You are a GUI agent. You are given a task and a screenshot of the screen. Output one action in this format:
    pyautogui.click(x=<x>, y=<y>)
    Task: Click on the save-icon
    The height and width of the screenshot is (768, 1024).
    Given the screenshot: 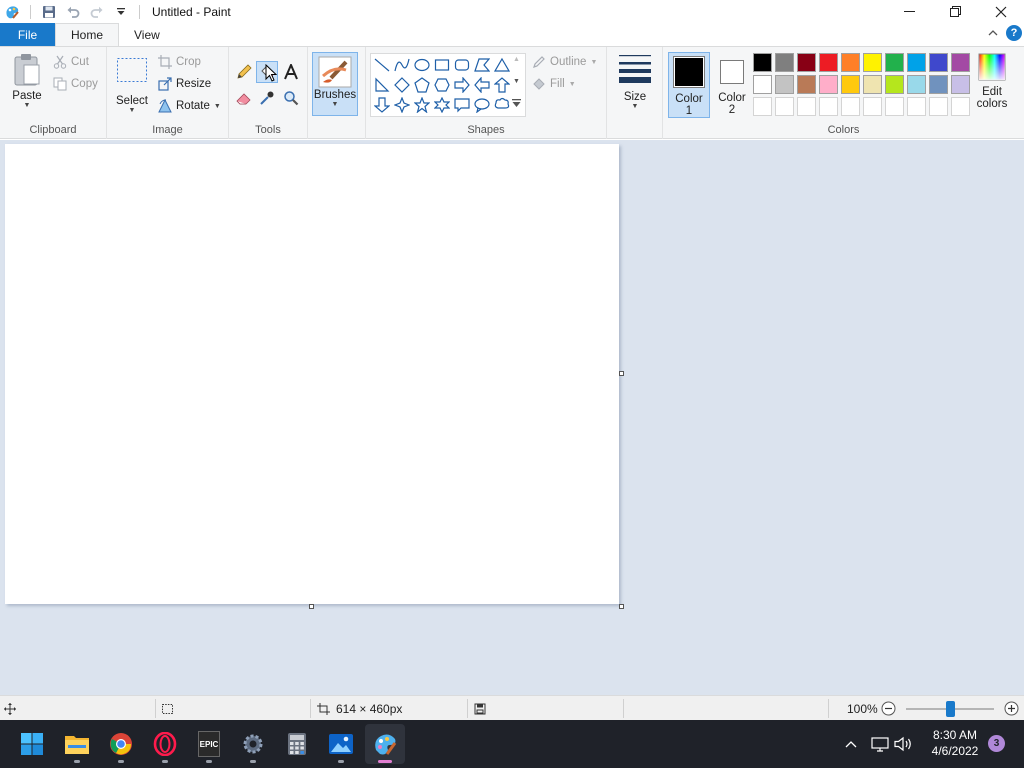 What is the action you would take?
    pyautogui.click(x=49, y=11)
    